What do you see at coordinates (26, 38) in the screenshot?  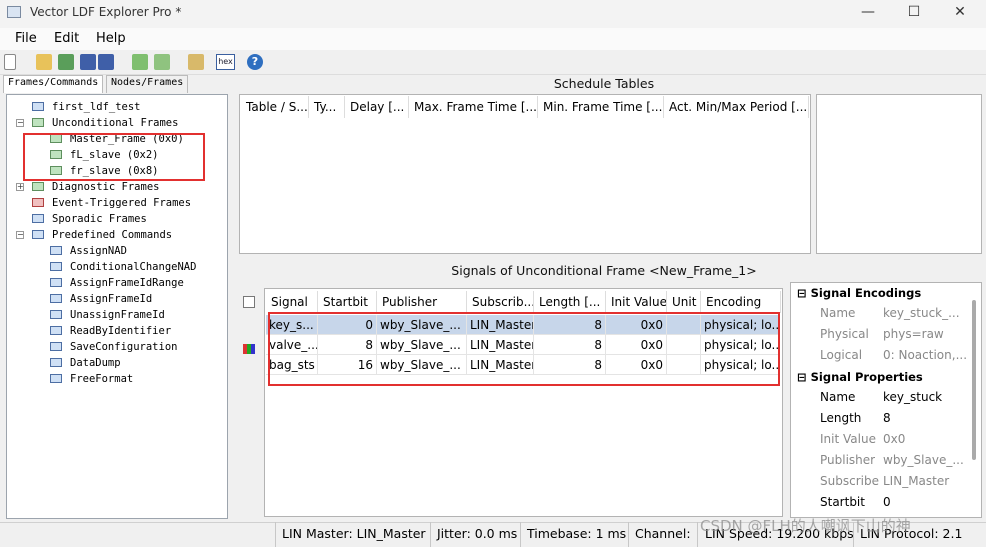 I see `menu-file: File` at bounding box center [26, 38].